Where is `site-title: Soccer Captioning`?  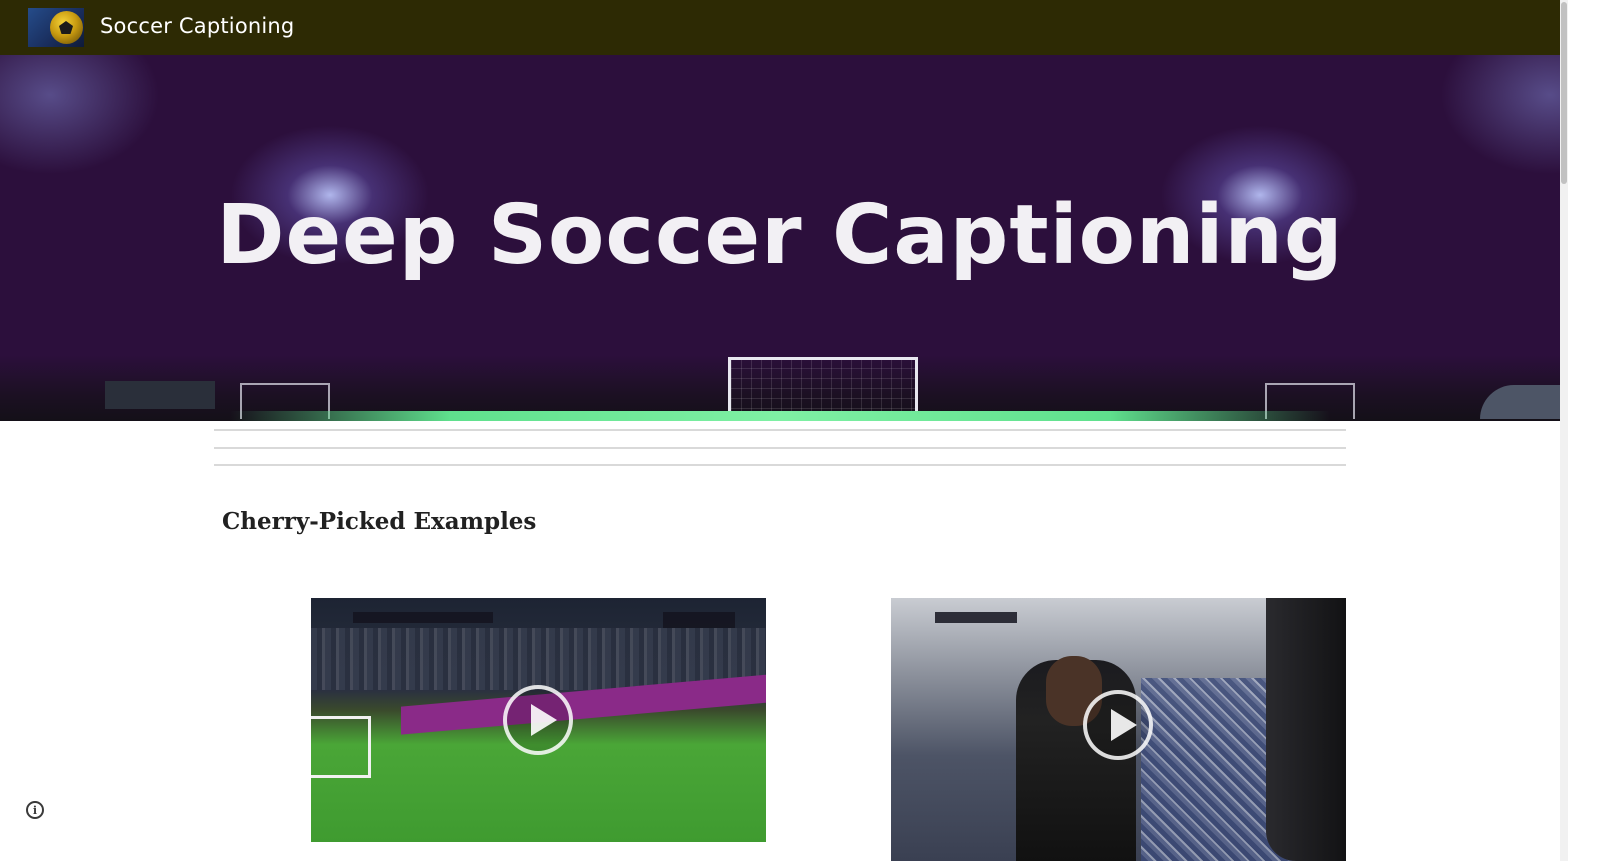 site-title: Soccer Captioning is located at coordinates (197, 26).